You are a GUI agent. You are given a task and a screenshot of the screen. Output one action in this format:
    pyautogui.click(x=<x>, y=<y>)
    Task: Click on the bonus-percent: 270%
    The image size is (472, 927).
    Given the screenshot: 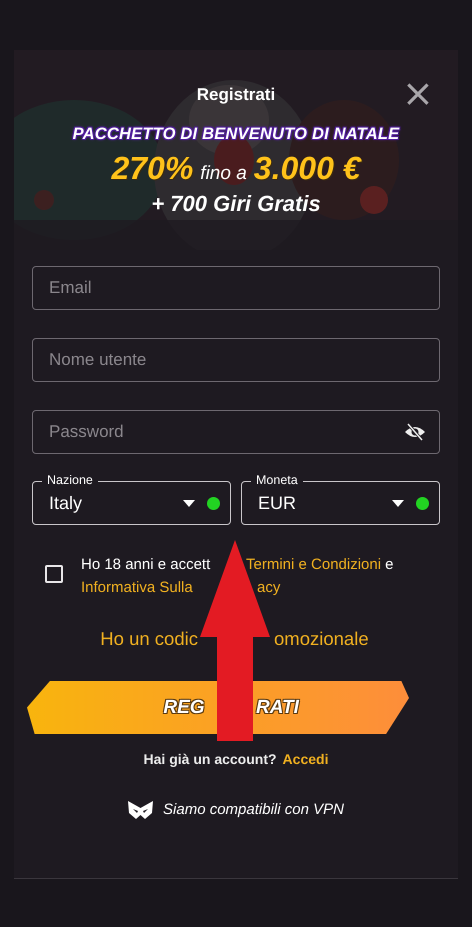 What is the action you would take?
    pyautogui.click(x=152, y=168)
    